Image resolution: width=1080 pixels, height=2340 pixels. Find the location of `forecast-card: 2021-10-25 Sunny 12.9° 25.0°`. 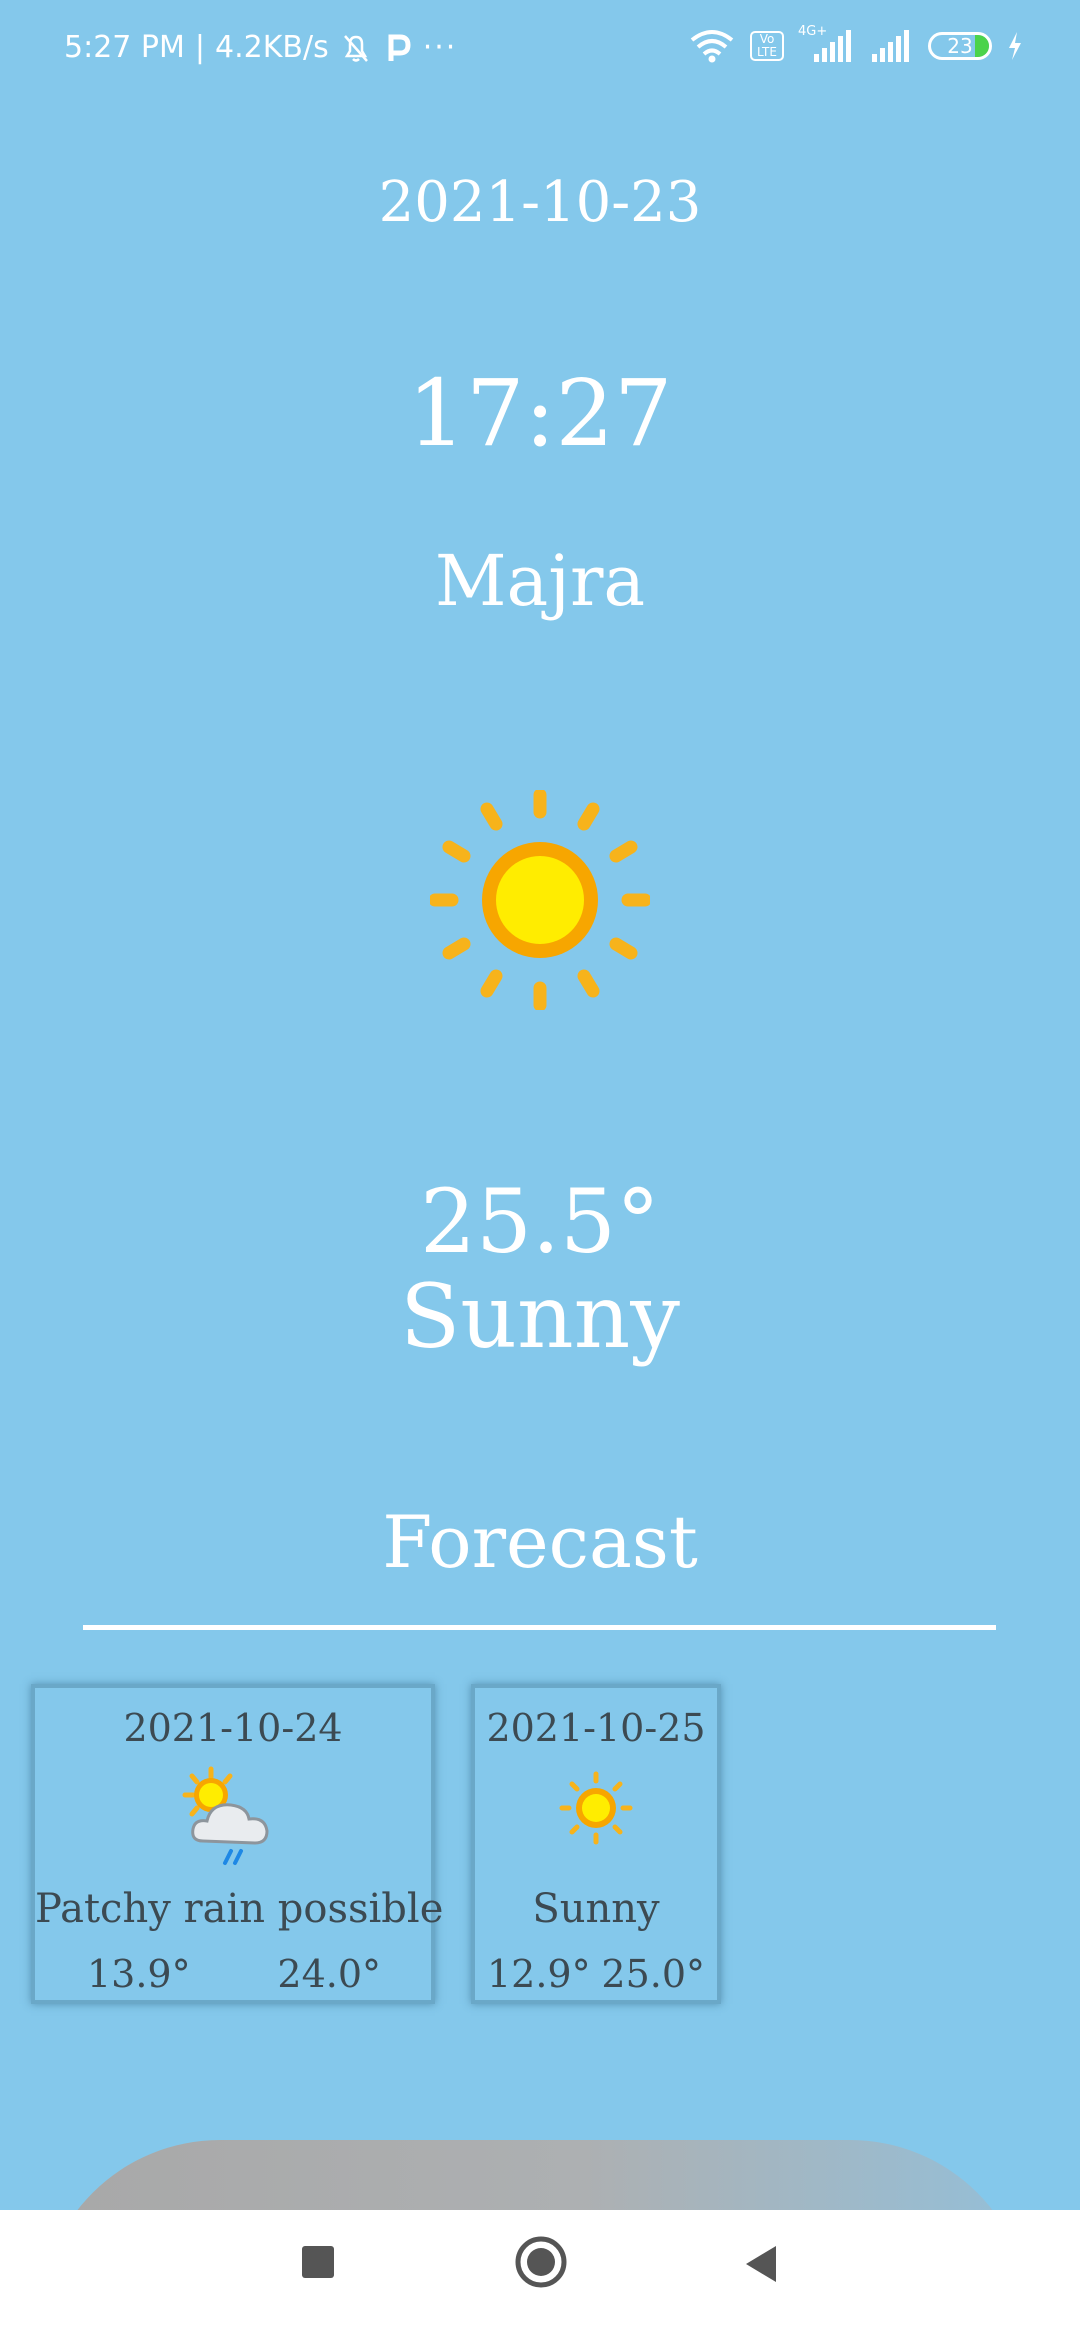

forecast-card: 2021-10-25 Sunny 12.9° 25.0° is located at coordinates (596, 1844).